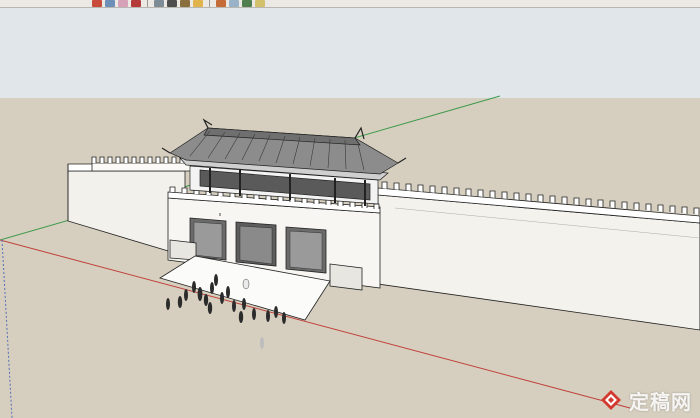  Describe the element at coordinates (234, 3) in the screenshot. I see `tape-measure-icon` at that location.